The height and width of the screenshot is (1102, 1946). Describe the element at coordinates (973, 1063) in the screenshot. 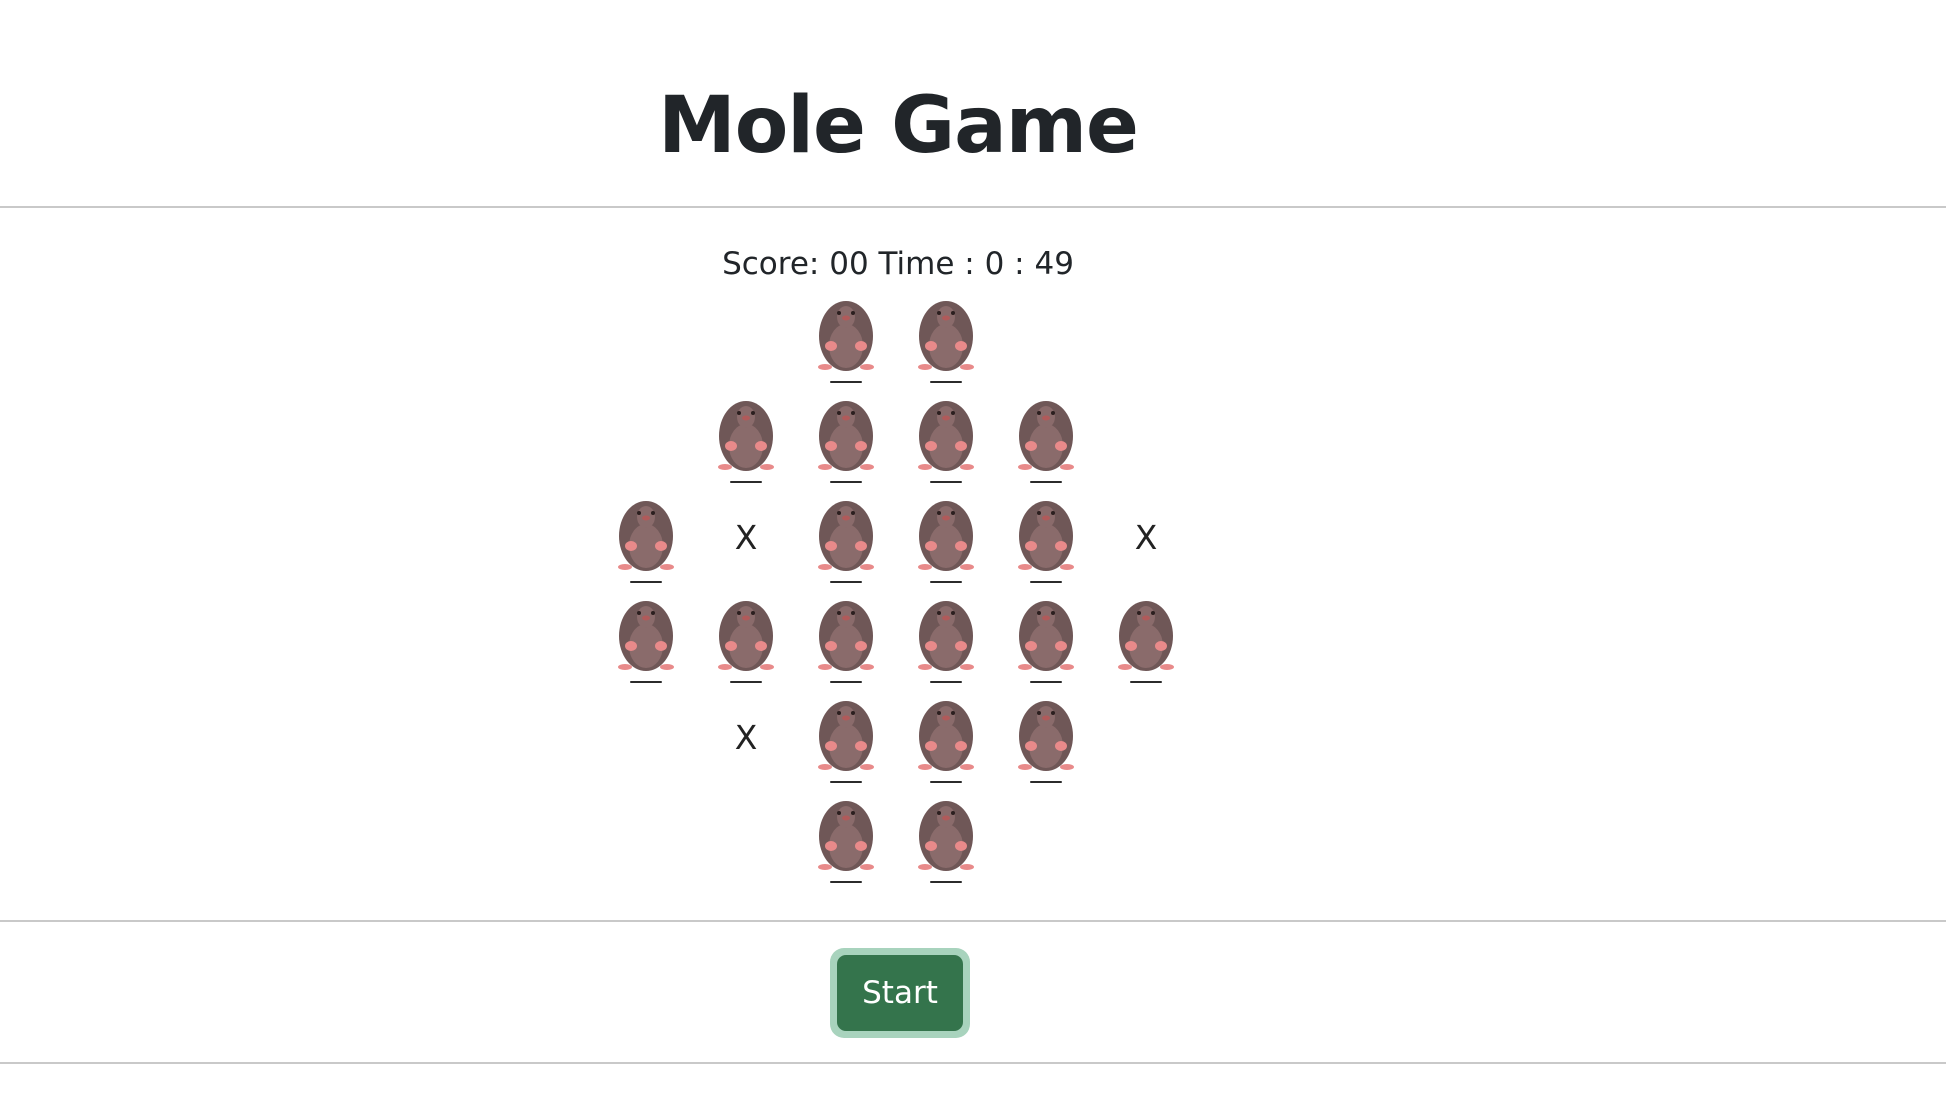

I see `footer-divider` at that location.